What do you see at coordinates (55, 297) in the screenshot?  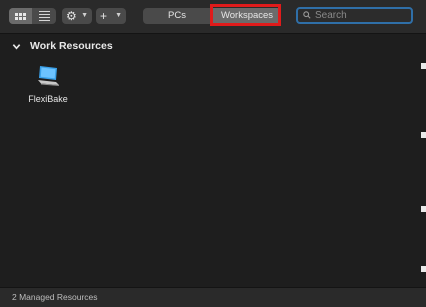 I see `resource-count: 2 Managed Resources` at bounding box center [55, 297].